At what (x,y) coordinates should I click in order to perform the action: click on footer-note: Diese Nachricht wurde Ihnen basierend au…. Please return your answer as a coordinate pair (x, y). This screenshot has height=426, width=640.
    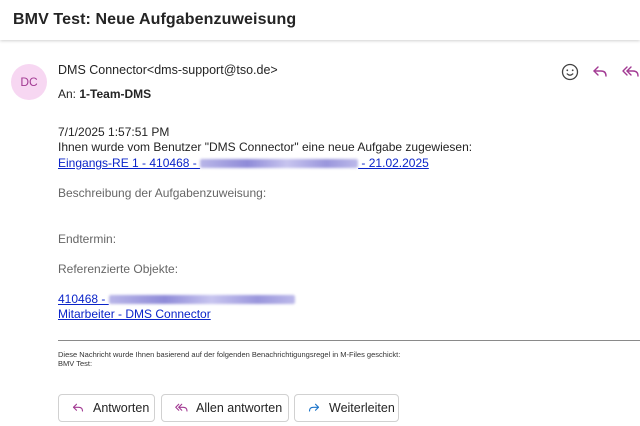
    Looking at the image, I should click on (229, 354).